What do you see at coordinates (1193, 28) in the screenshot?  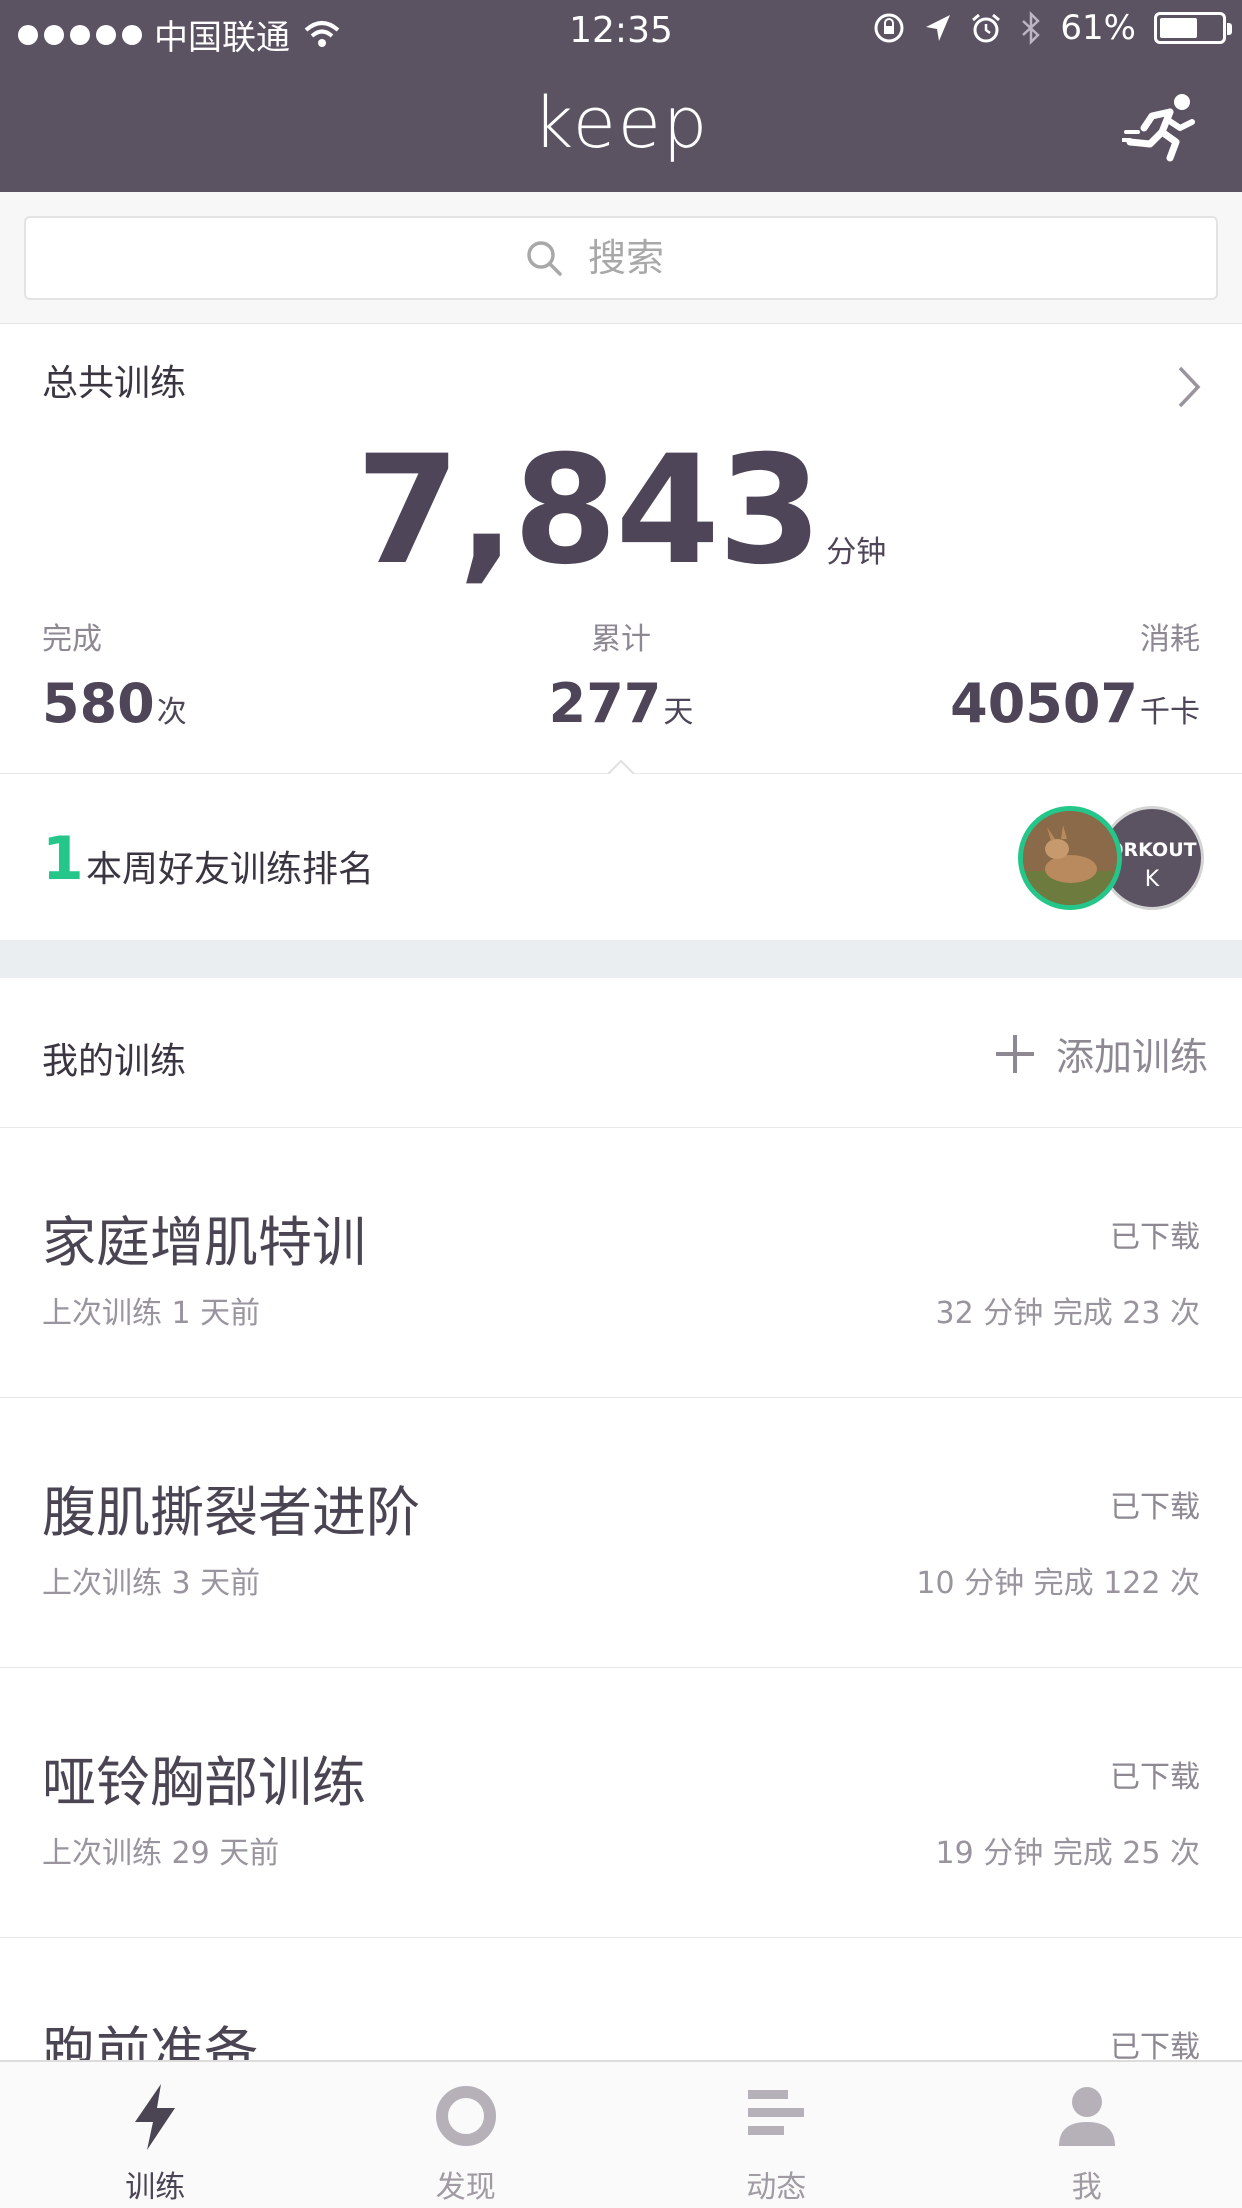 I see `battery-icon` at bounding box center [1193, 28].